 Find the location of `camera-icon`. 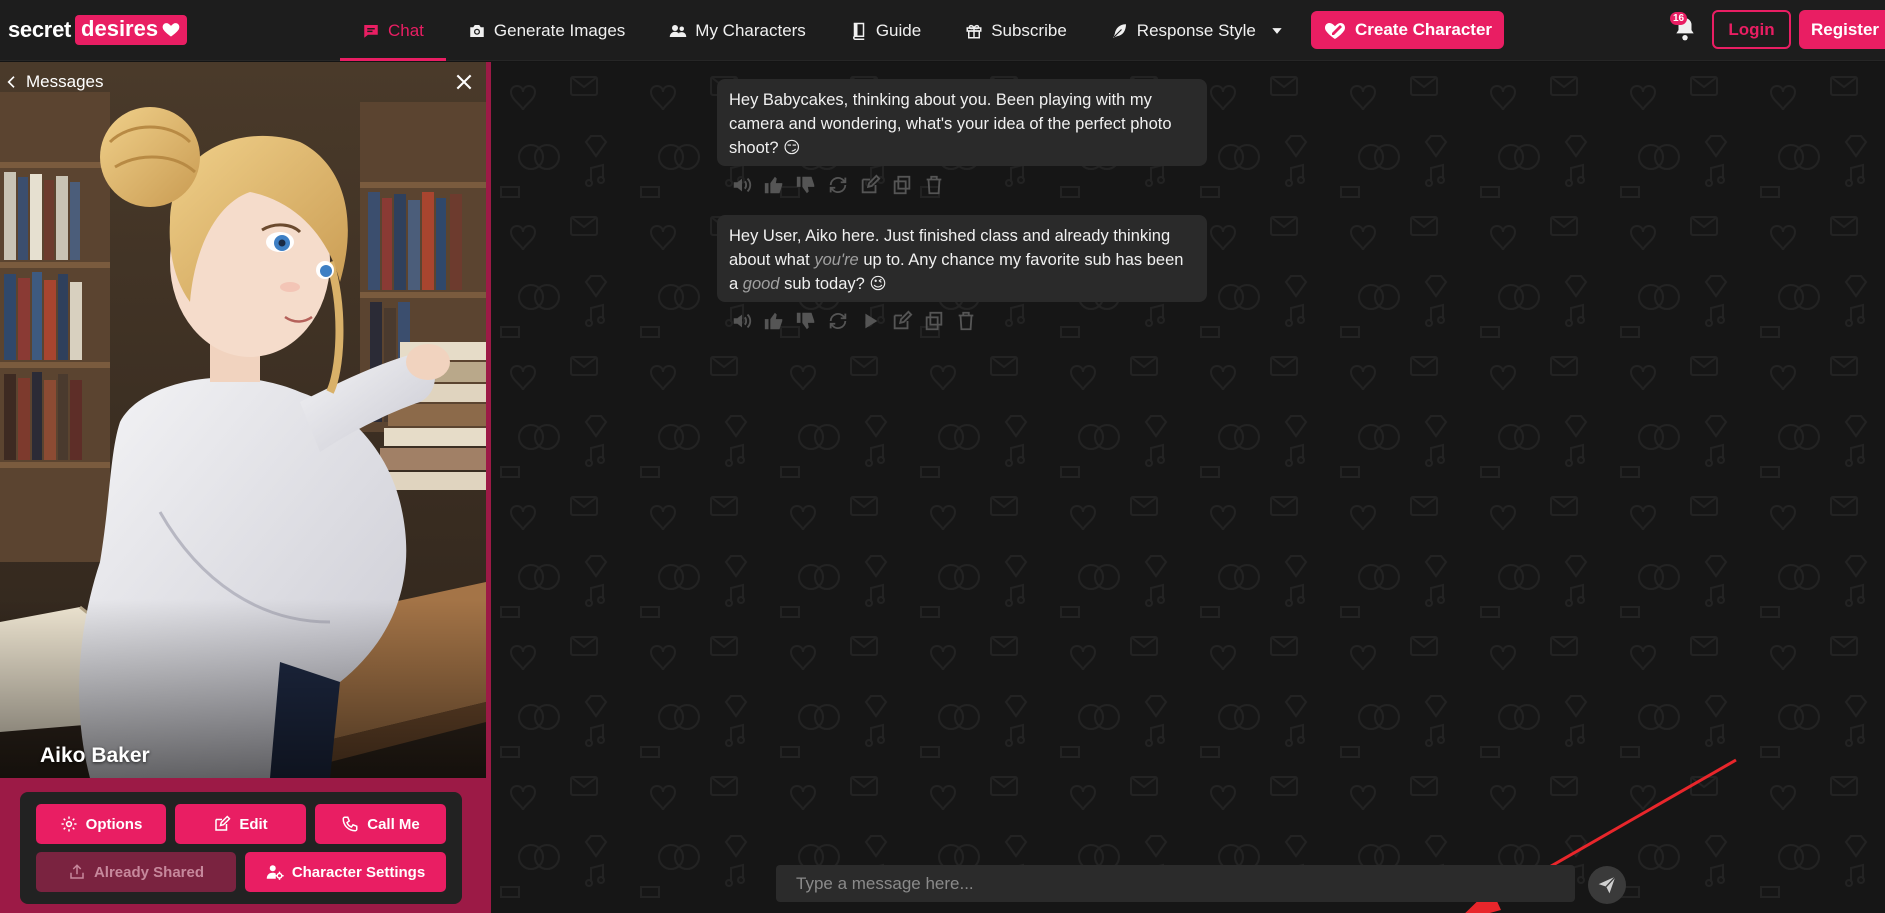

camera-icon is located at coordinates (477, 30).